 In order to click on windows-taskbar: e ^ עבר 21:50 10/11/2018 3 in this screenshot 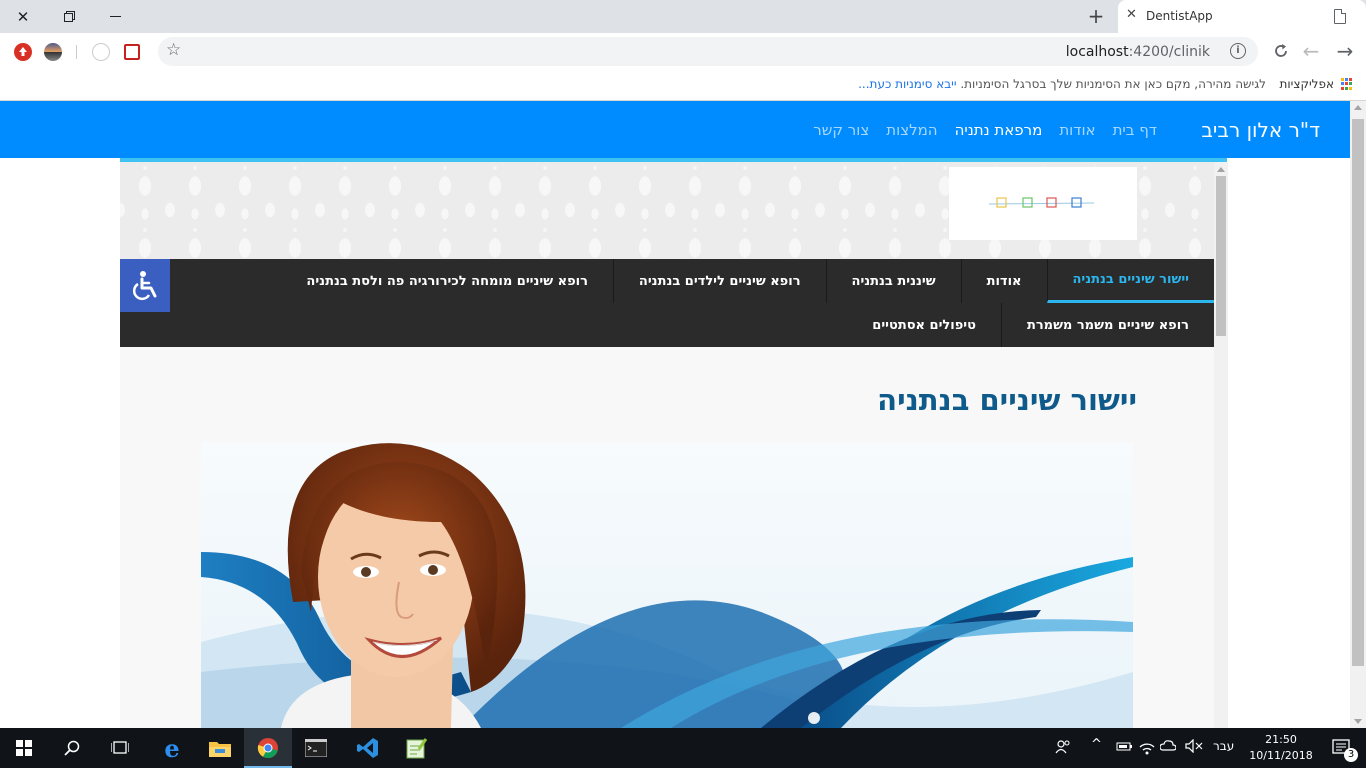, I will do `click(683, 748)`.